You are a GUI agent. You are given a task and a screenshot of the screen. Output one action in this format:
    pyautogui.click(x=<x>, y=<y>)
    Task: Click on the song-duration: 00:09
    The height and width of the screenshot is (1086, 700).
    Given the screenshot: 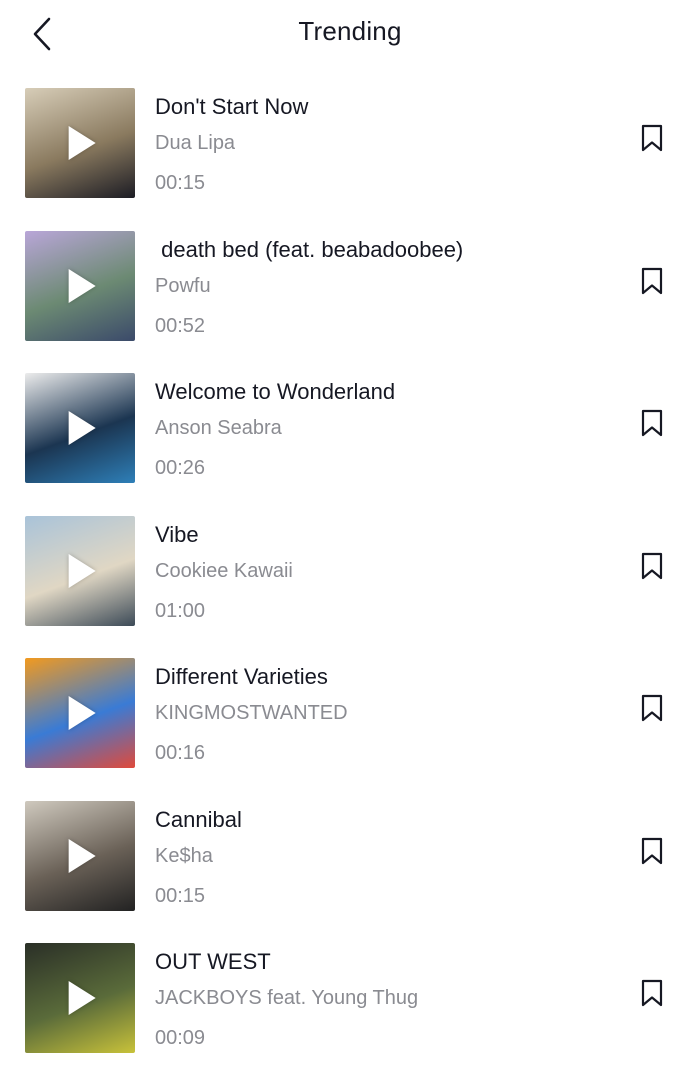 What is the action you would take?
    pyautogui.click(x=180, y=1038)
    